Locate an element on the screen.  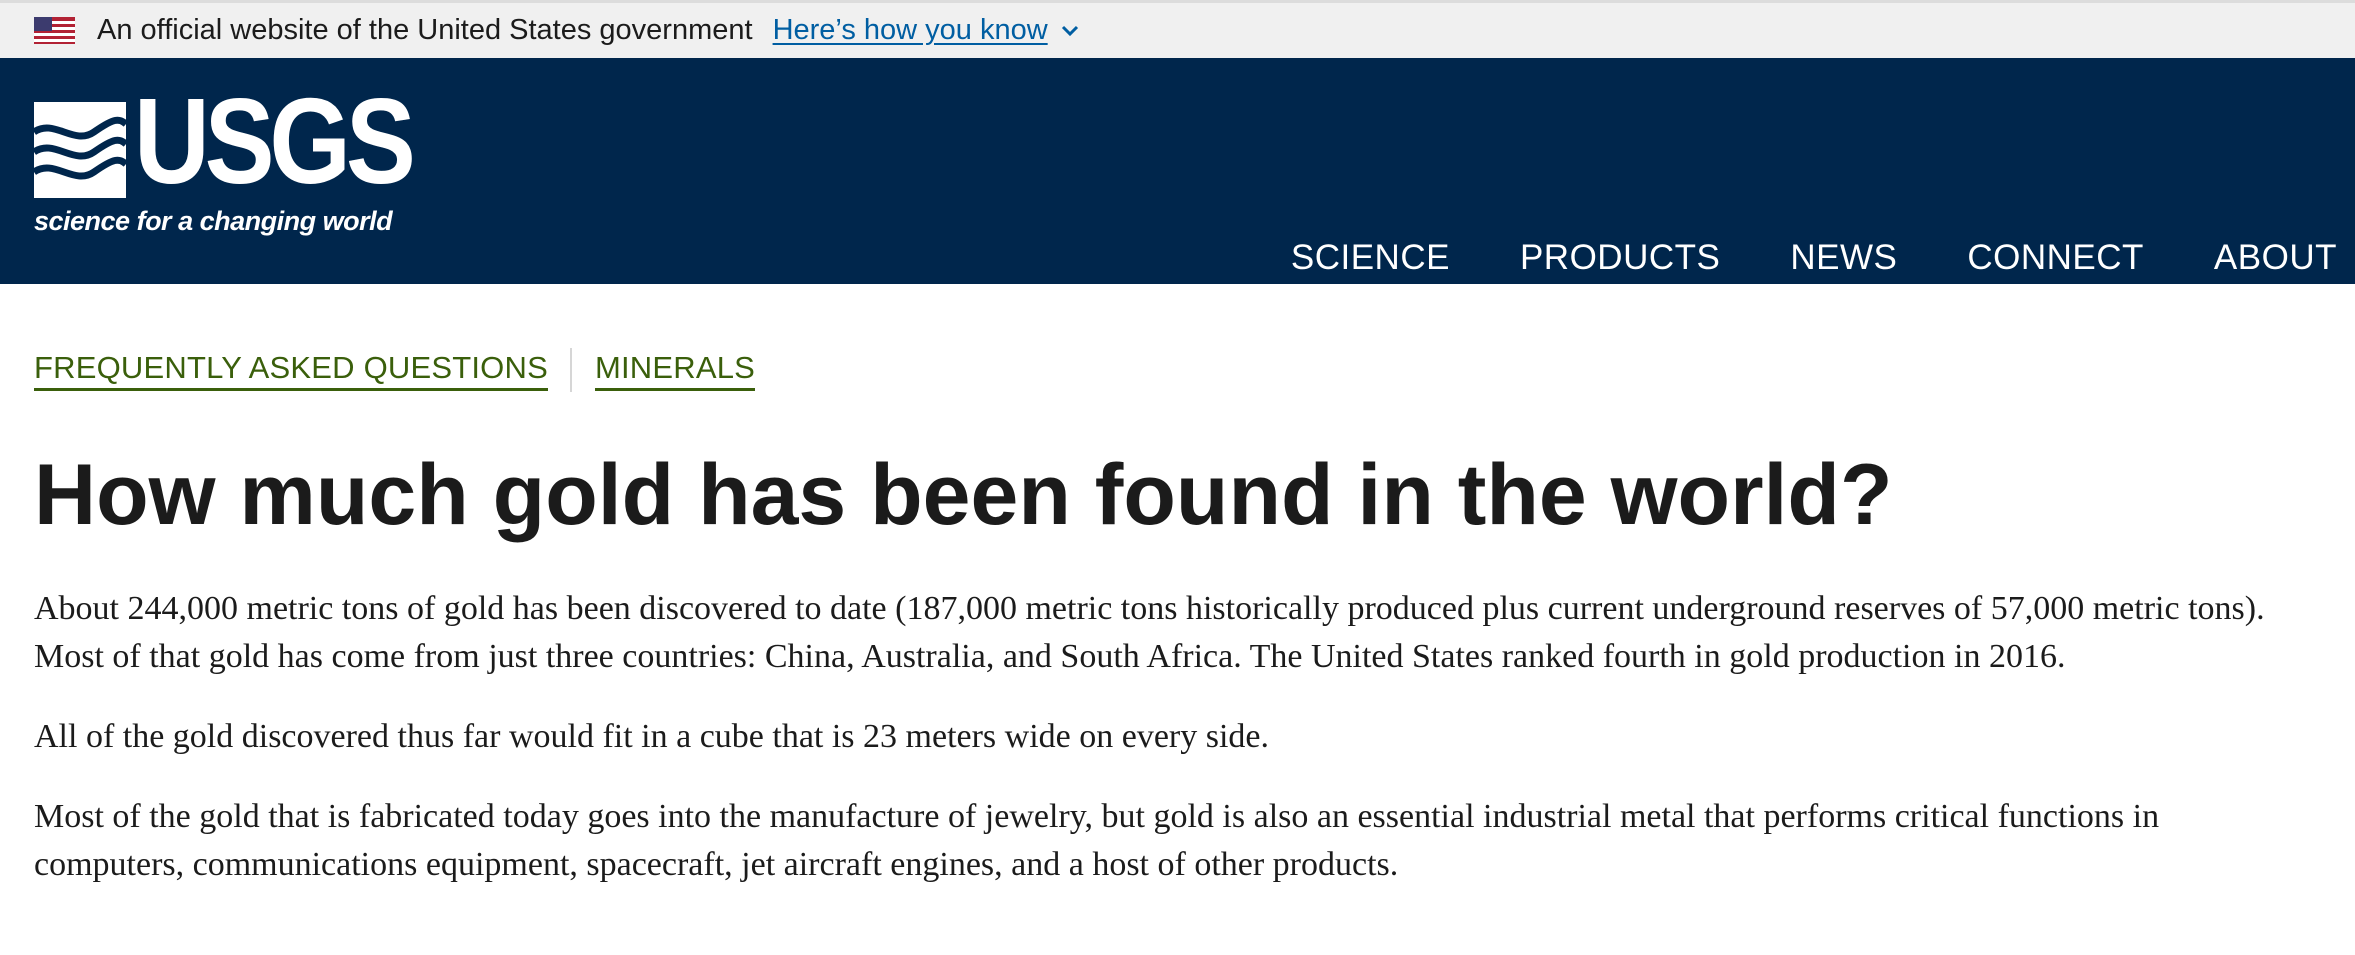
nav-connect: CONNECT is located at coordinates (2055, 258).